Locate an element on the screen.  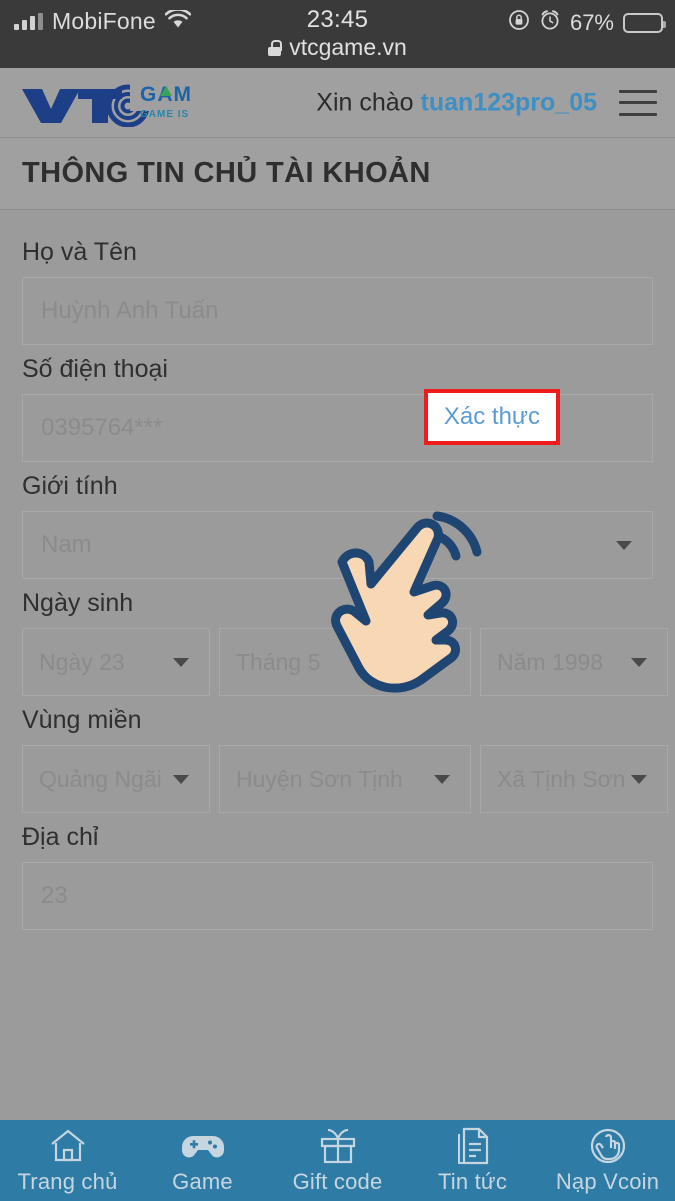
field-gender: Giới tính Nam is located at coordinates (337, 525).